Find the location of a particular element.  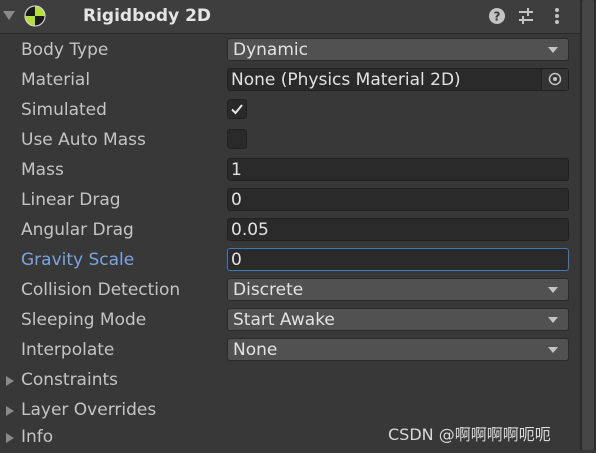

gravity-scale-value: 0 is located at coordinates (236, 260).